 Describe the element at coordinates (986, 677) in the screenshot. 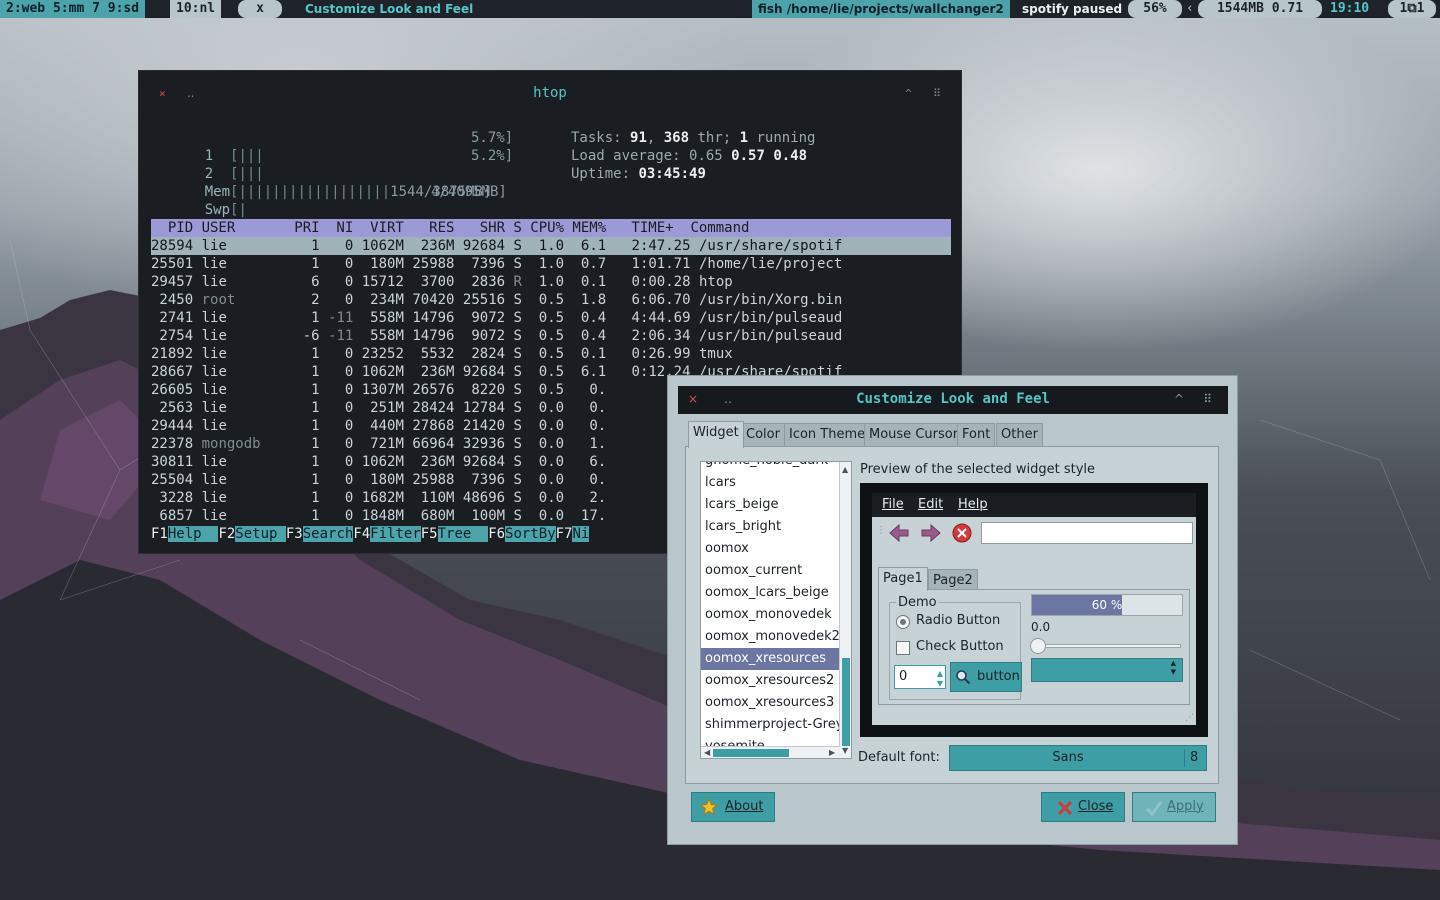

I see `search-button: button` at that location.